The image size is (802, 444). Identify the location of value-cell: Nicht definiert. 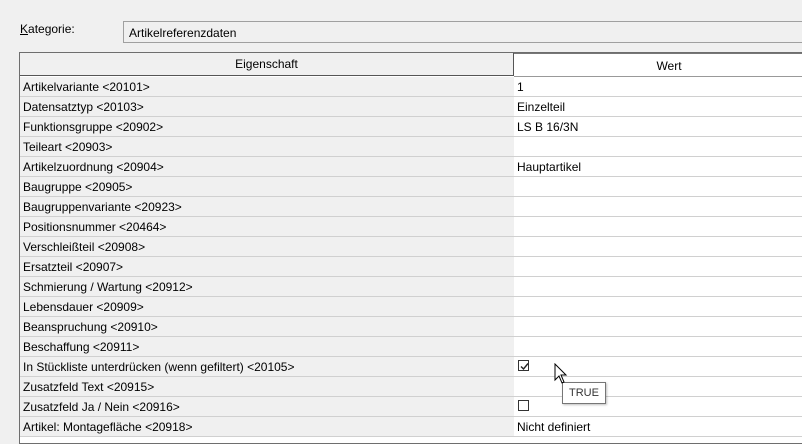
(658, 427).